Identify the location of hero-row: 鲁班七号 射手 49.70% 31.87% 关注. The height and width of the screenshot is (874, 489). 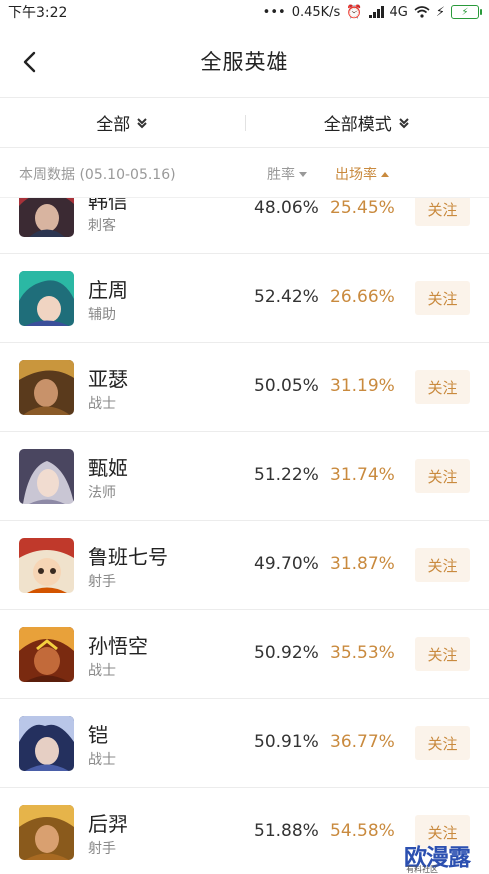
(244, 565).